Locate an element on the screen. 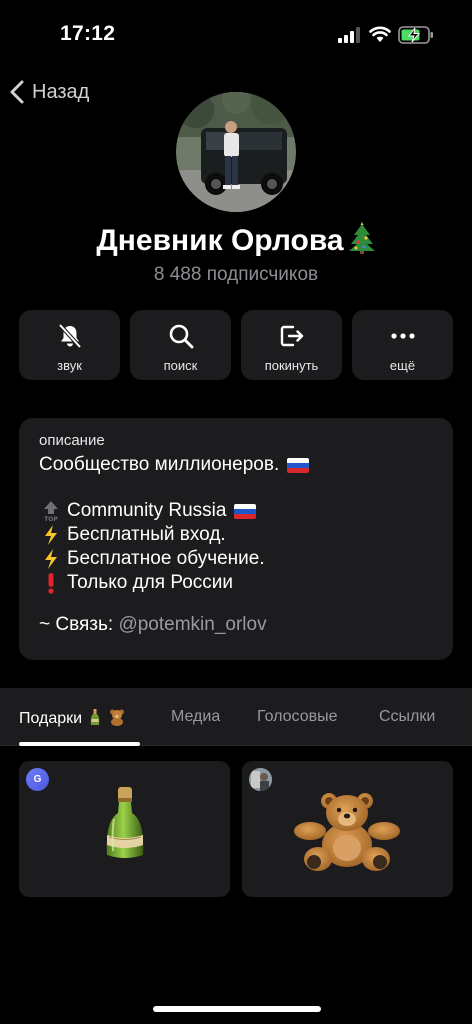 This screenshot has height=1024, width=472. christmas-tree-icon is located at coordinates (361, 238).